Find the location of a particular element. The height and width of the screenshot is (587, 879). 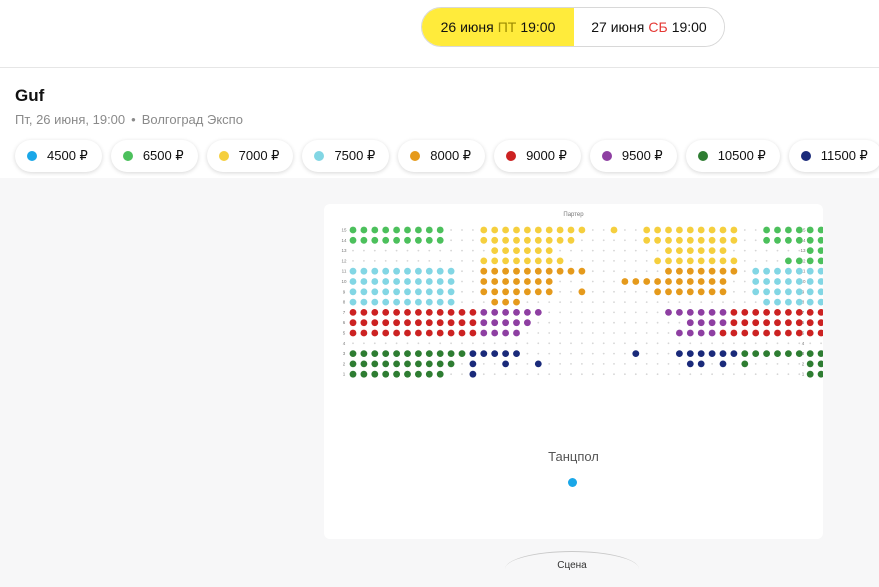

price-chip-4500: 4500 ₽ is located at coordinates (58, 156).